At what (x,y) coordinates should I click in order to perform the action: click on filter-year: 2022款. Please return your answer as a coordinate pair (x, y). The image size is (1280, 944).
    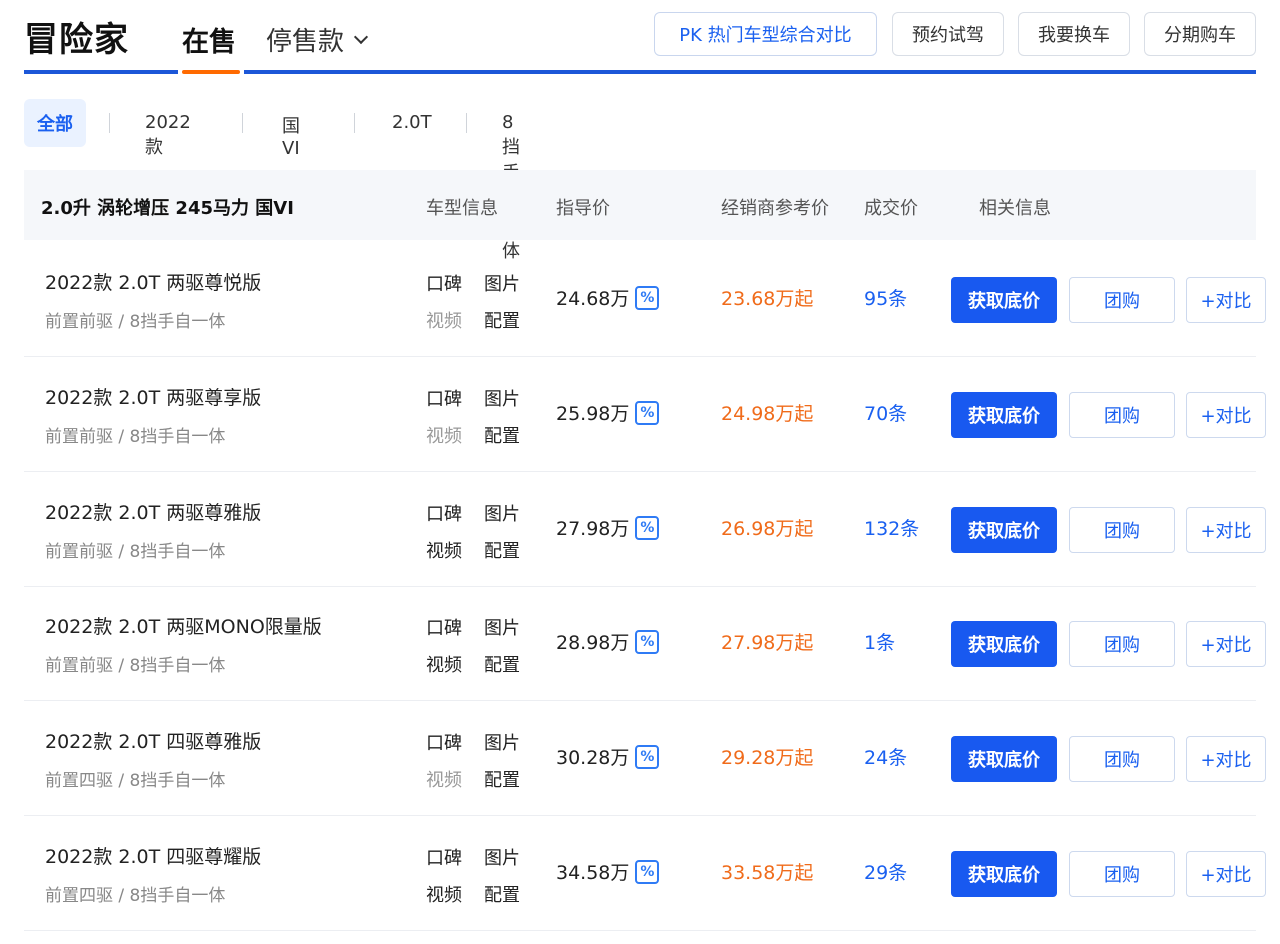
    Looking at the image, I should click on (168, 135).